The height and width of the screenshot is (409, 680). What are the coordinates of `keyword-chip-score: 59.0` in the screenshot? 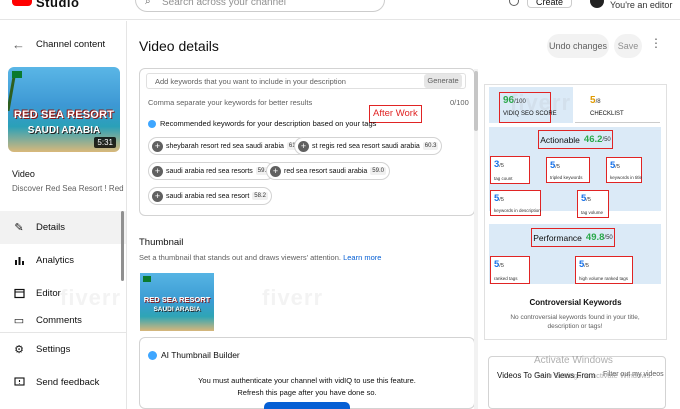 It's located at (378, 171).